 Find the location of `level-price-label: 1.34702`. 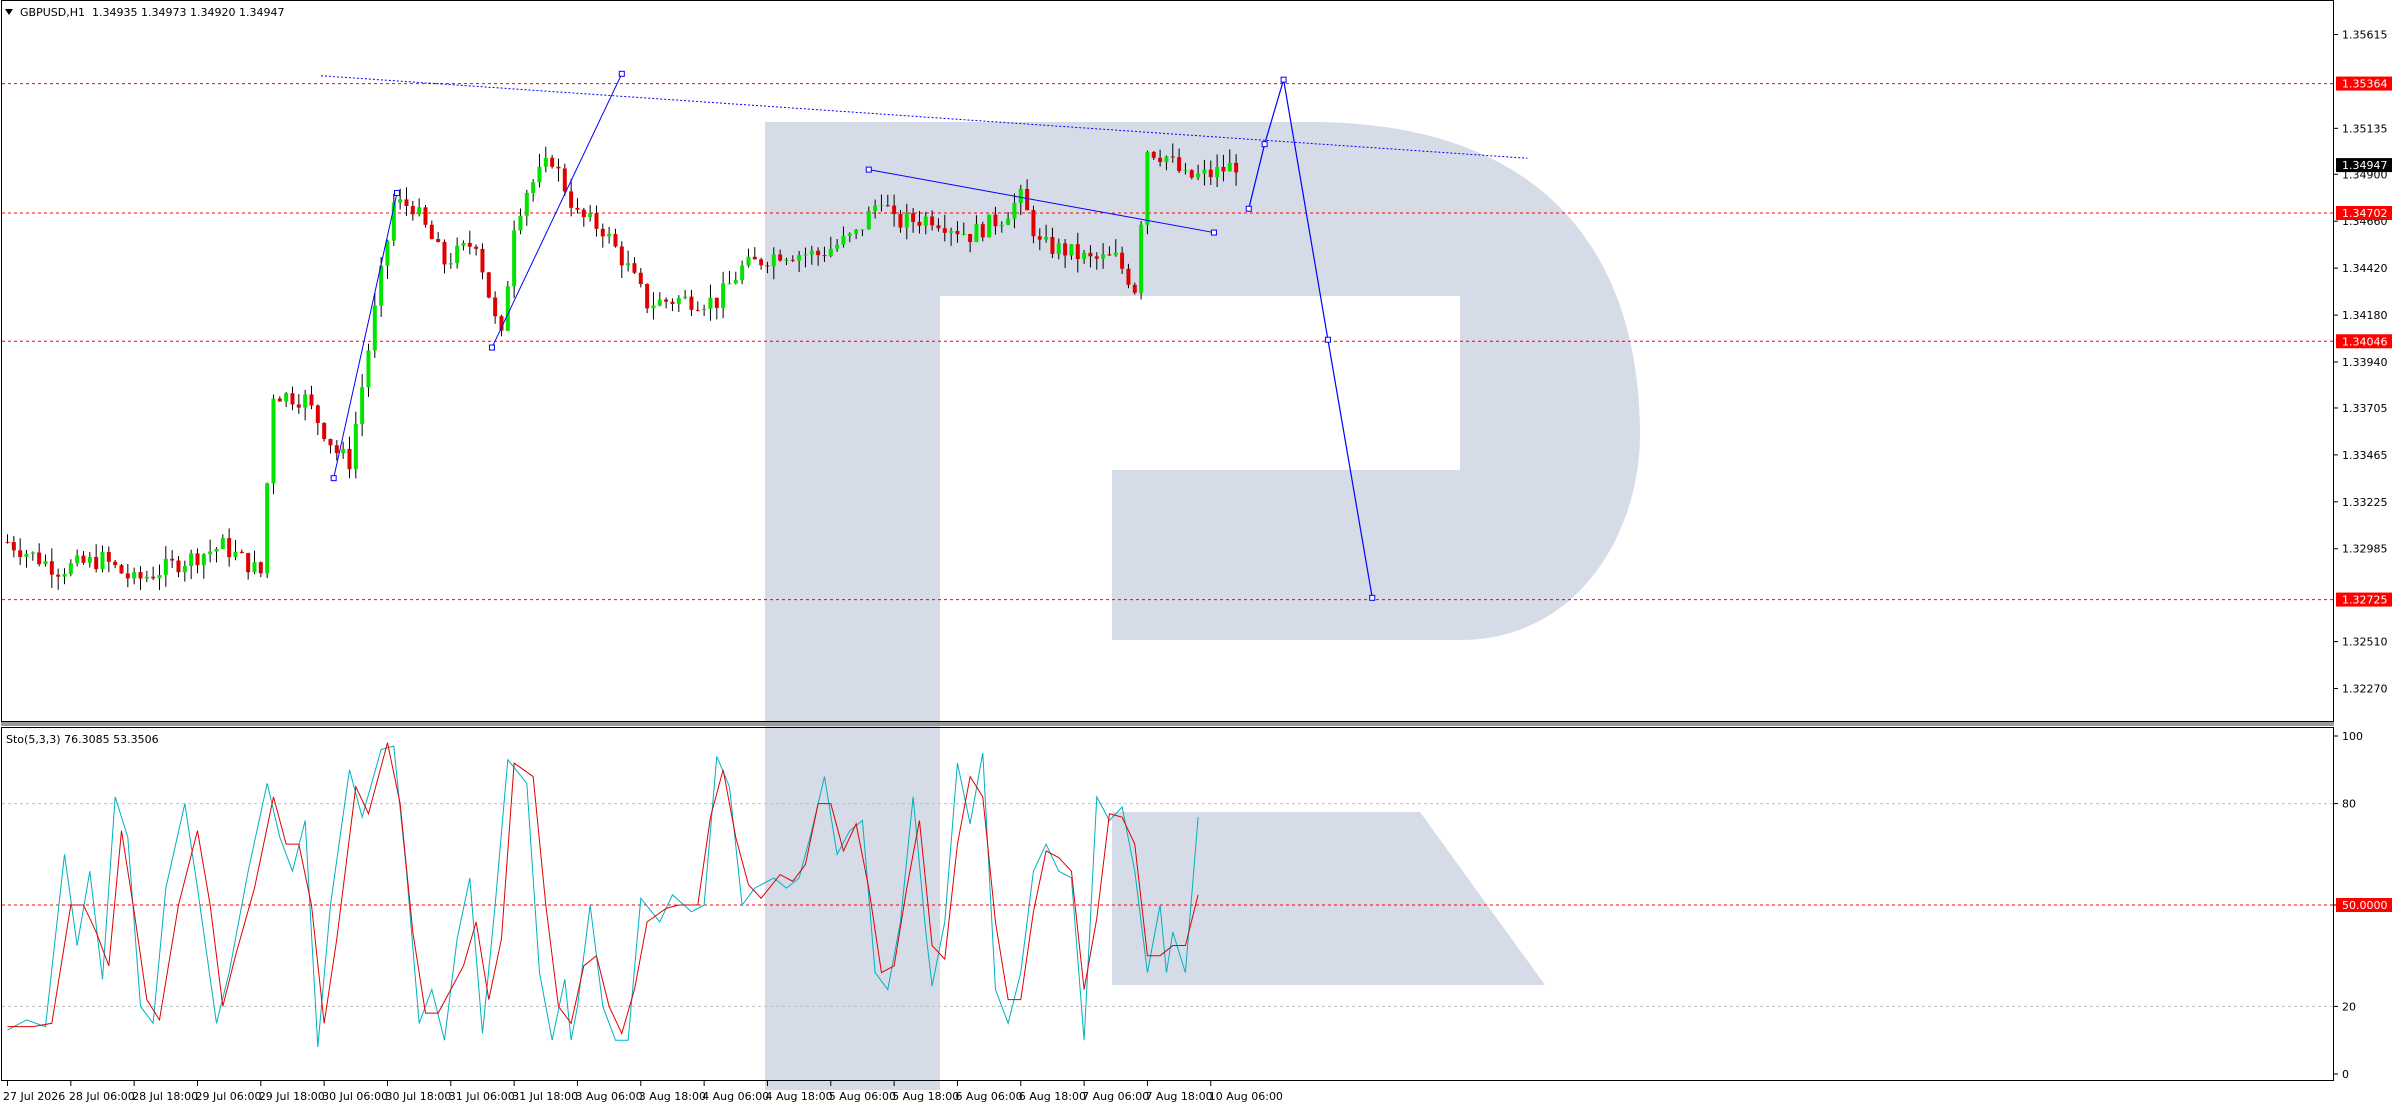

level-price-label: 1.34702 is located at coordinates (2365, 213).